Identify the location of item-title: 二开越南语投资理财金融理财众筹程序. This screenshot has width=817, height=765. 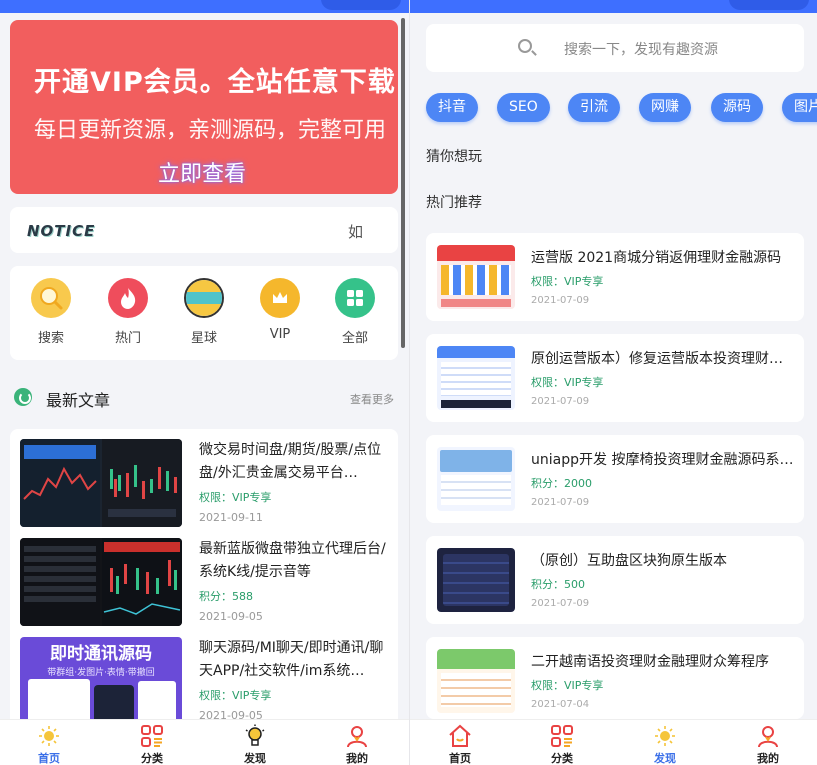
(650, 662).